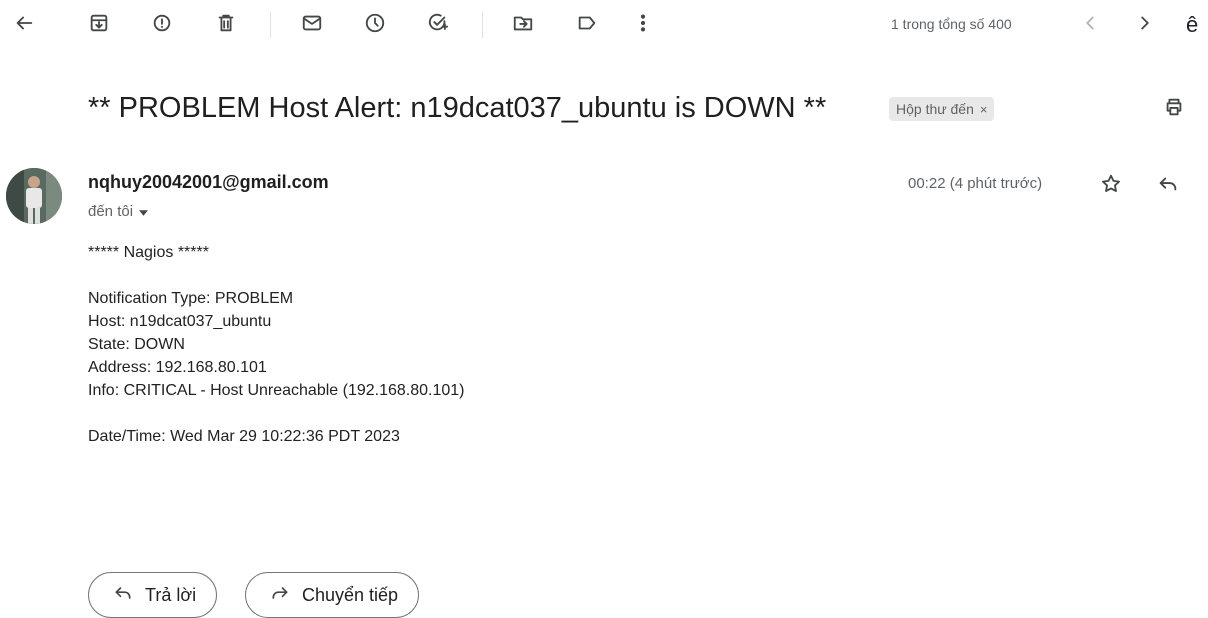  I want to click on print-icon, so click(1174, 109).